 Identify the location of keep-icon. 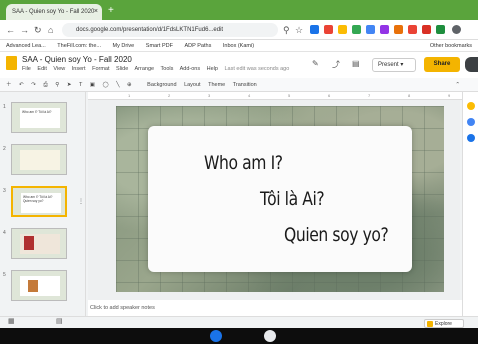
(471, 106).